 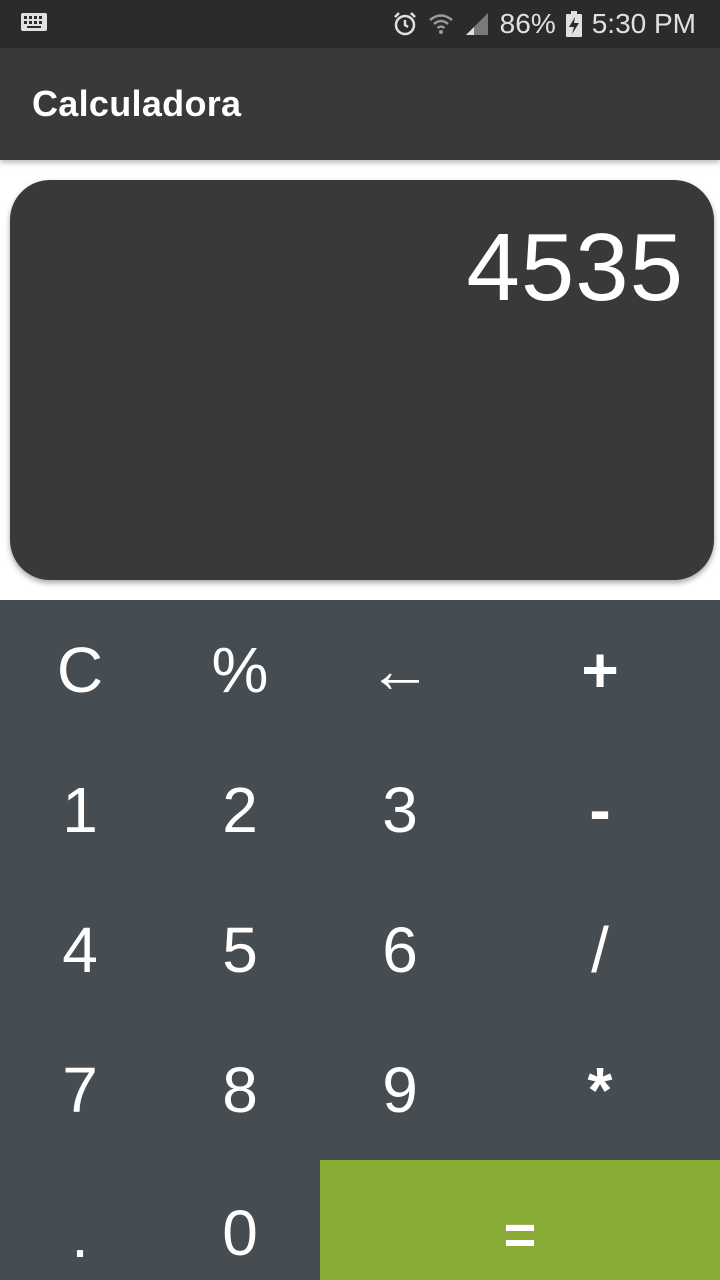 I want to click on keyboard-icon, so click(x=34, y=24).